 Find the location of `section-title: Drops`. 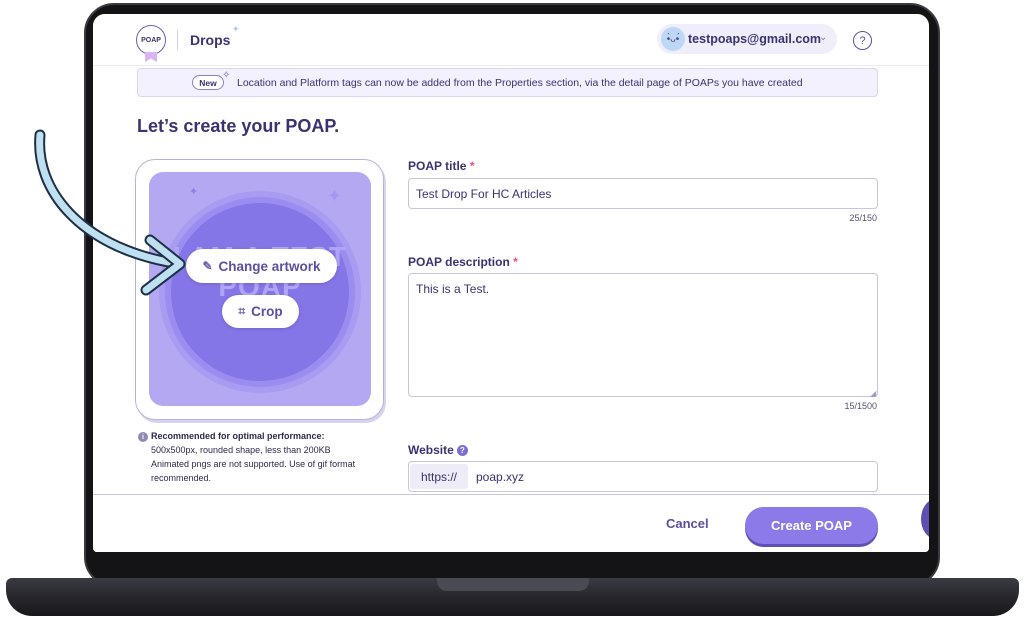

section-title: Drops is located at coordinates (210, 40).